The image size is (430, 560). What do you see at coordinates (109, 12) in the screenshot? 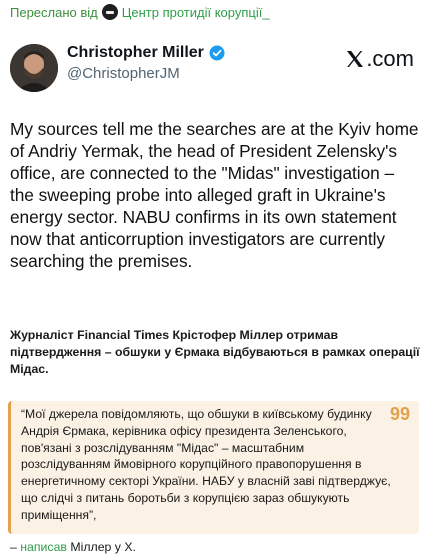
I see `channel-avatar-icon` at bounding box center [109, 12].